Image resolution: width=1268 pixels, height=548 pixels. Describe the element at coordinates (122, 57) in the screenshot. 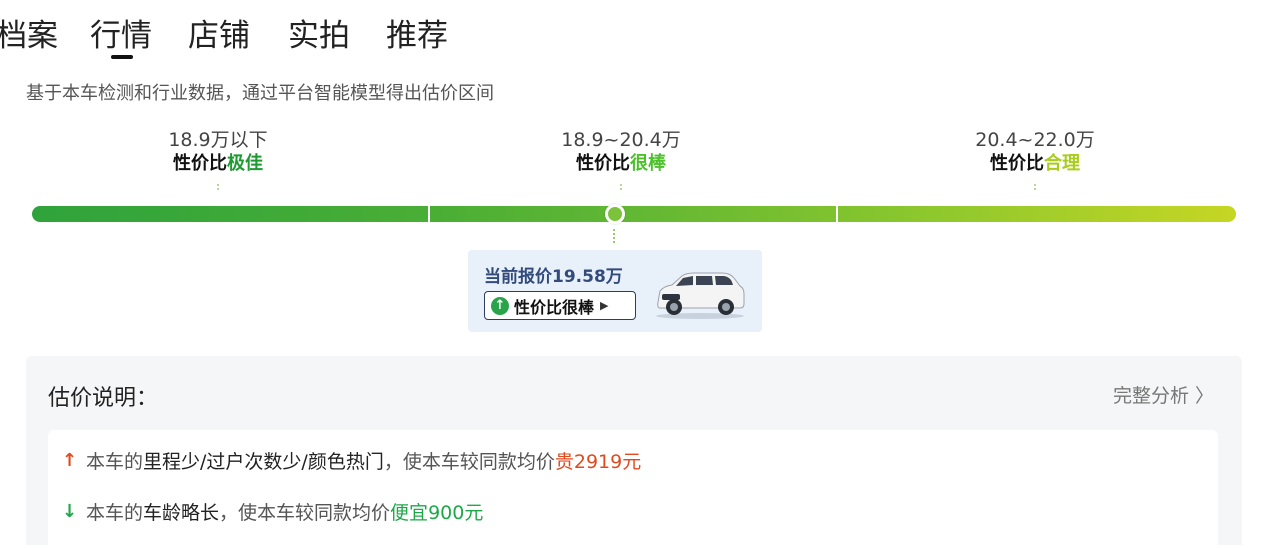

I see `active-tab-indicator` at that location.